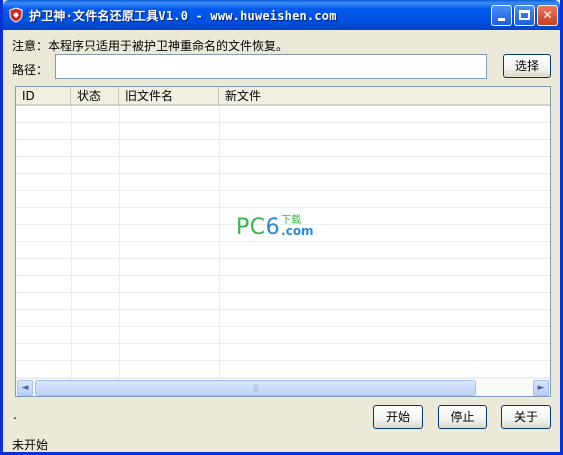 The image size is (563, 455). Describe the element at coordinates (25, 388) in the screenshot. I see `scroll-left-arrow-icon: ◄` at that location.